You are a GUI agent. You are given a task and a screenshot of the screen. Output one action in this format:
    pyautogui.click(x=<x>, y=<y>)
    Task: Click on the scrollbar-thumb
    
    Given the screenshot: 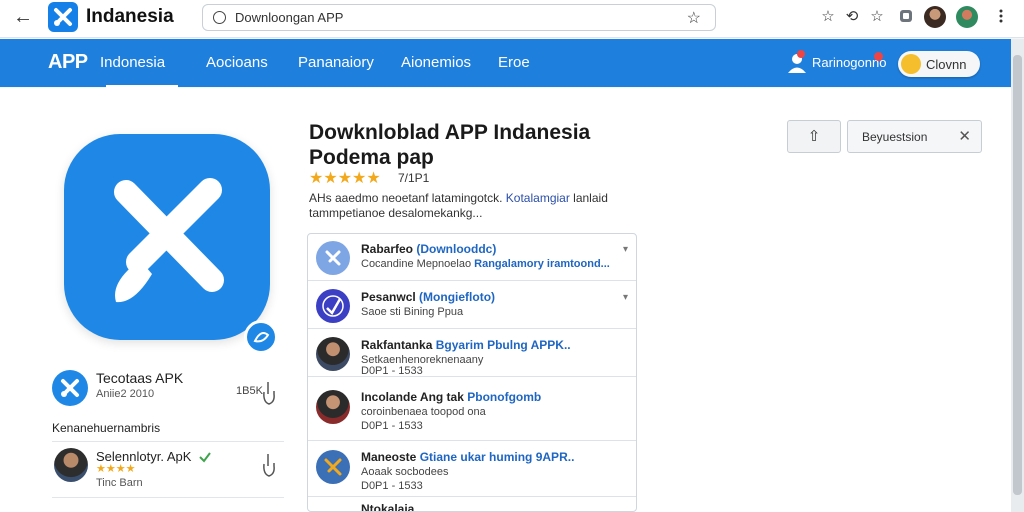 What is the action you would take?
    pyautogui.click(x=1017, y=275)
    